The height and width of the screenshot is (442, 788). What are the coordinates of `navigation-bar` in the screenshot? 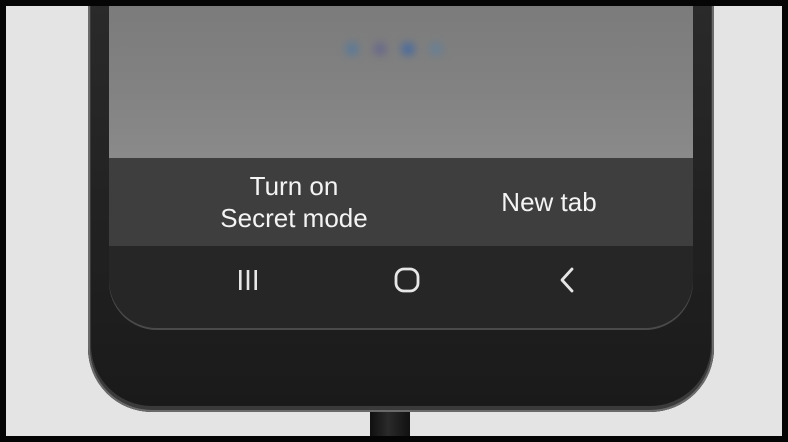 It's located at (401, 288).